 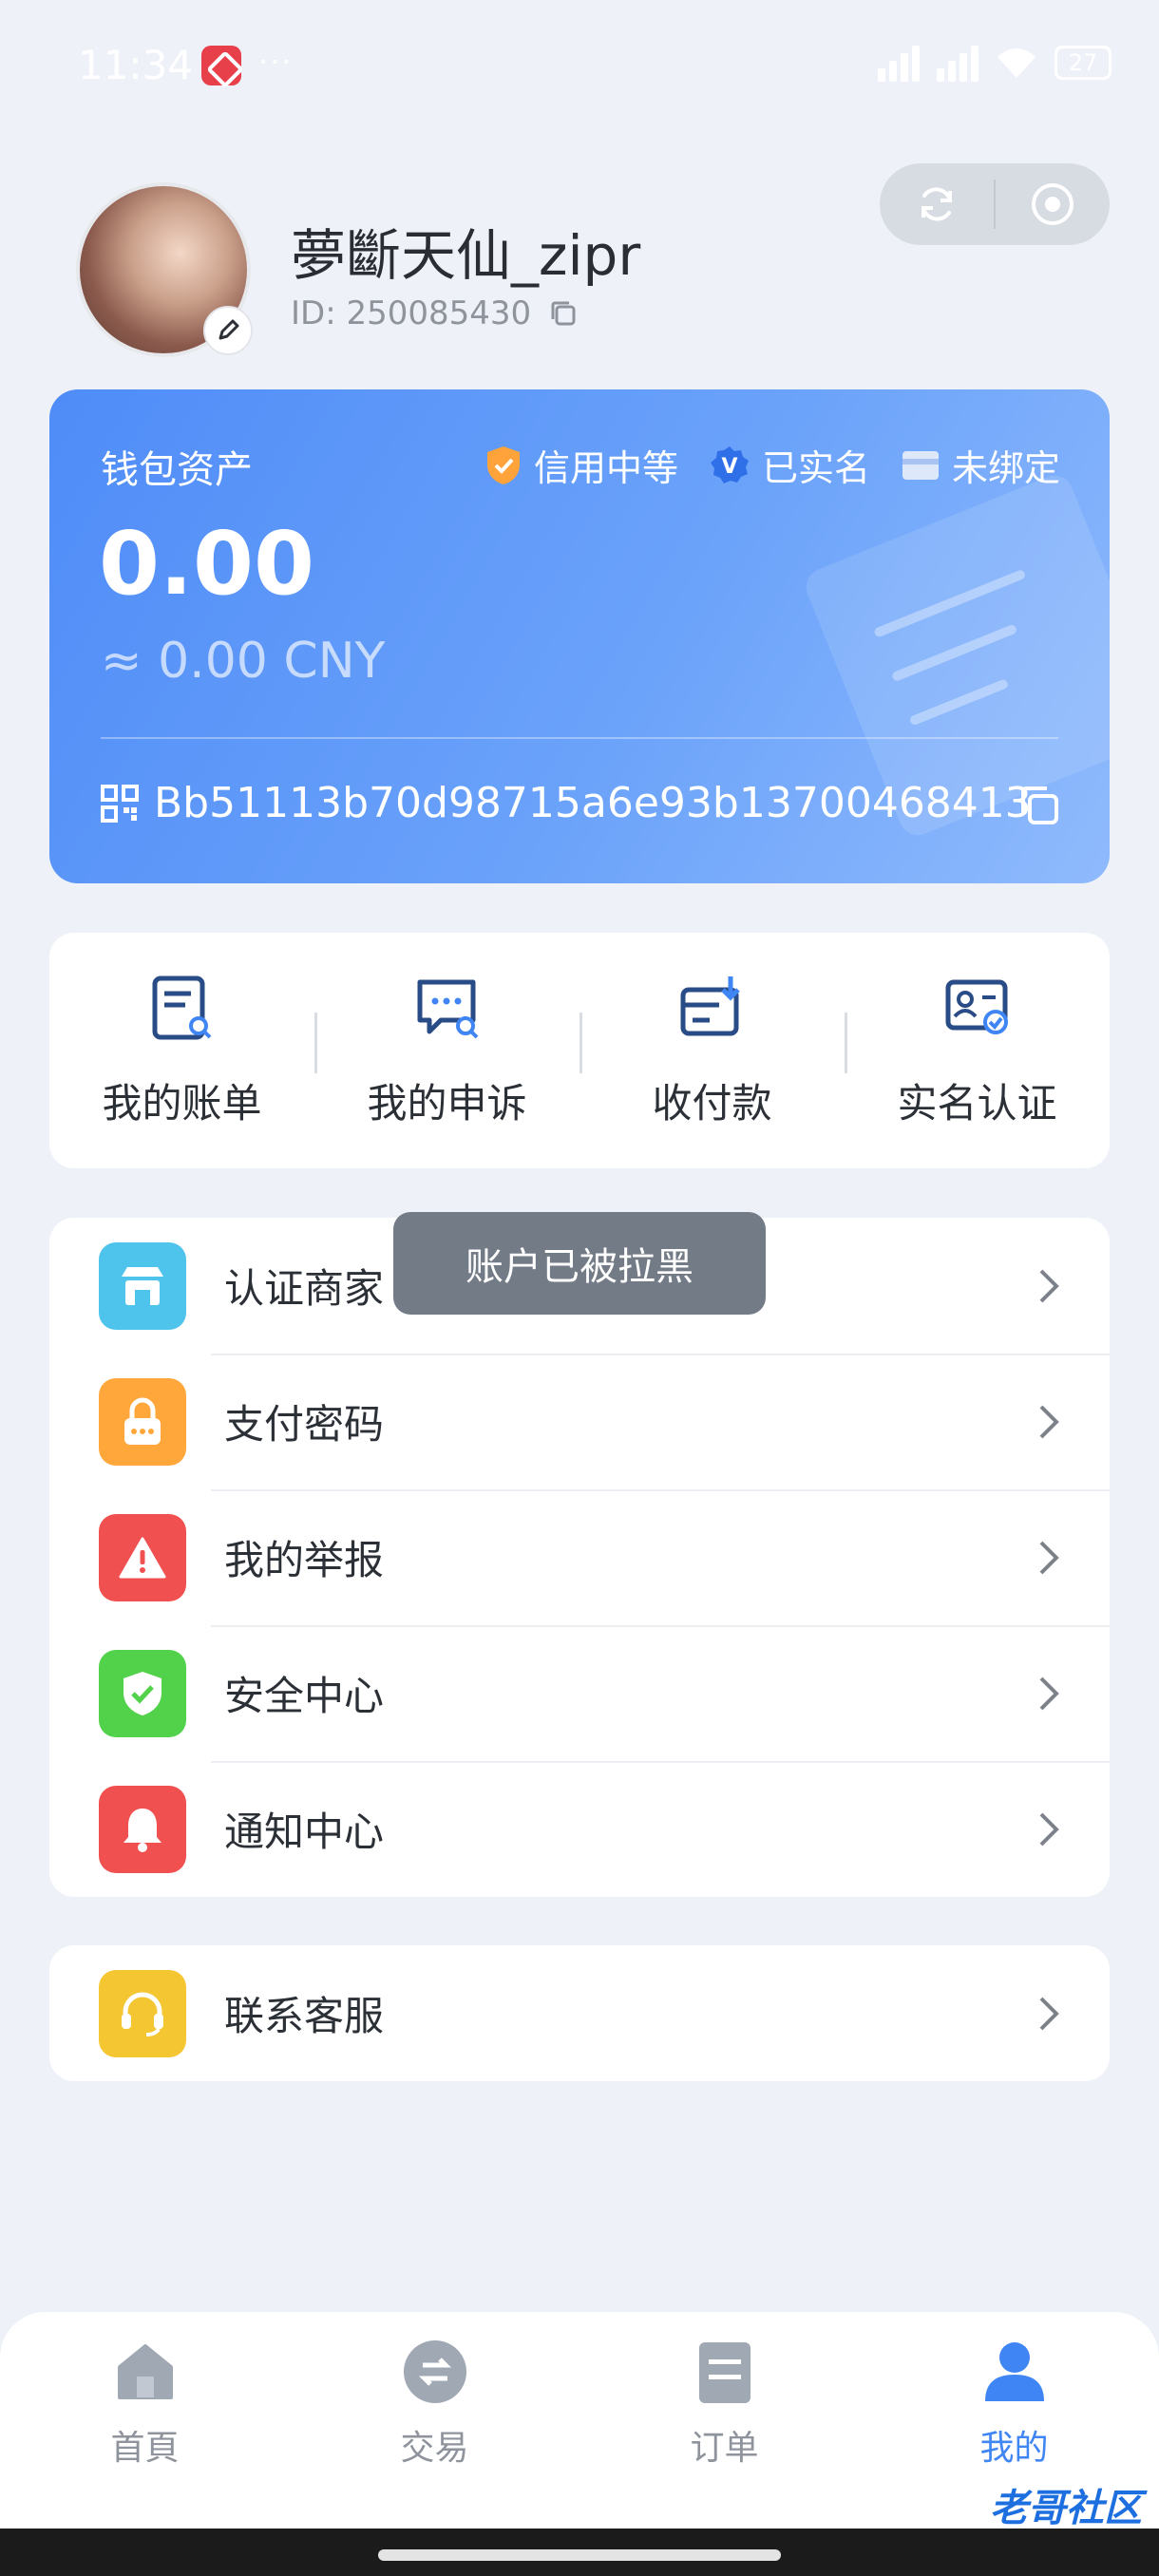 I want to click on wallet-badges: 信用中等 V 已实名 未绑定, so click(x=772, y=465).